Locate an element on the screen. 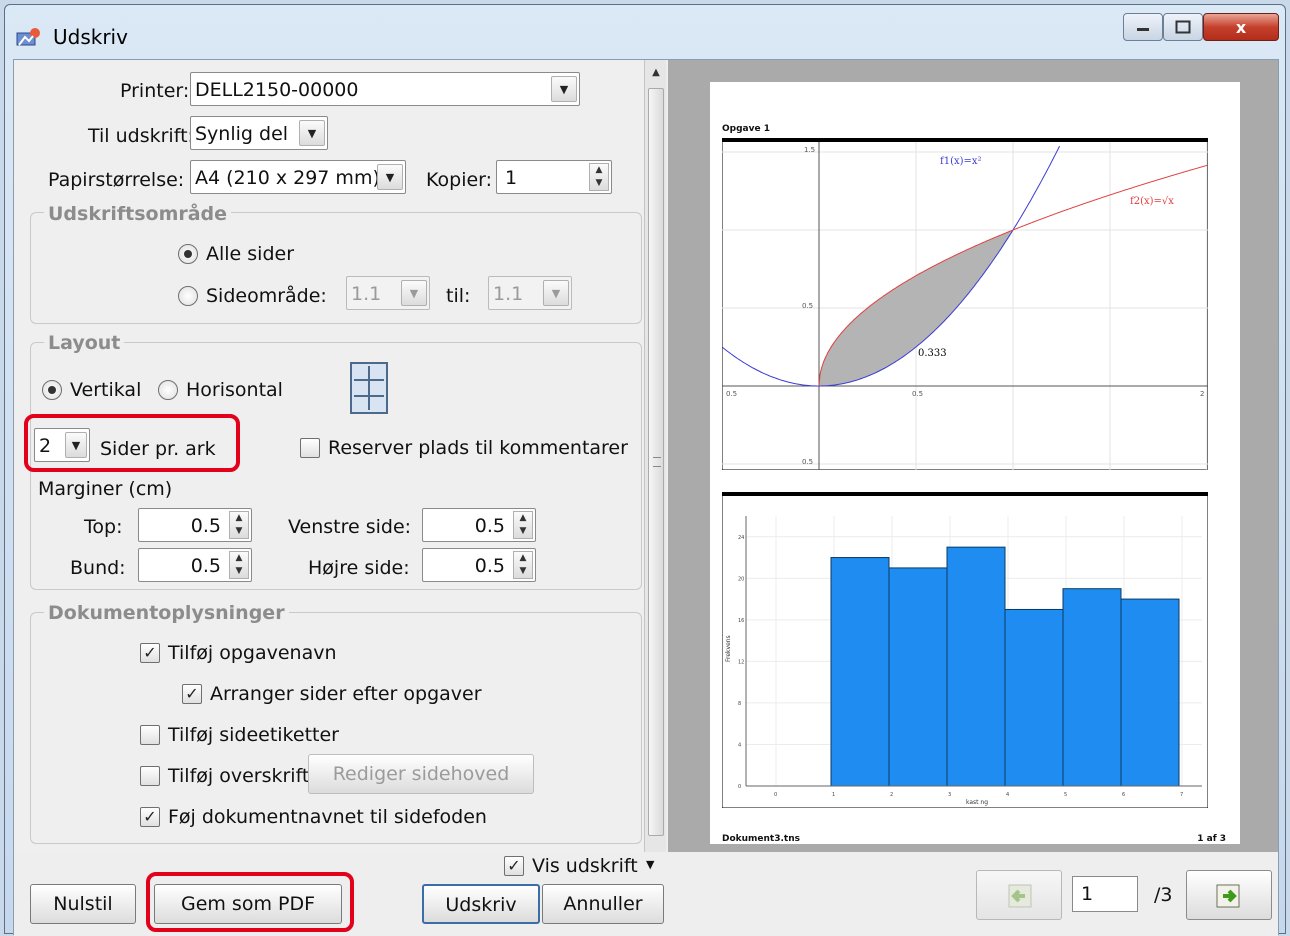 The image size is (1290, 936). next-page-button is located at coordinates (1229, 895).